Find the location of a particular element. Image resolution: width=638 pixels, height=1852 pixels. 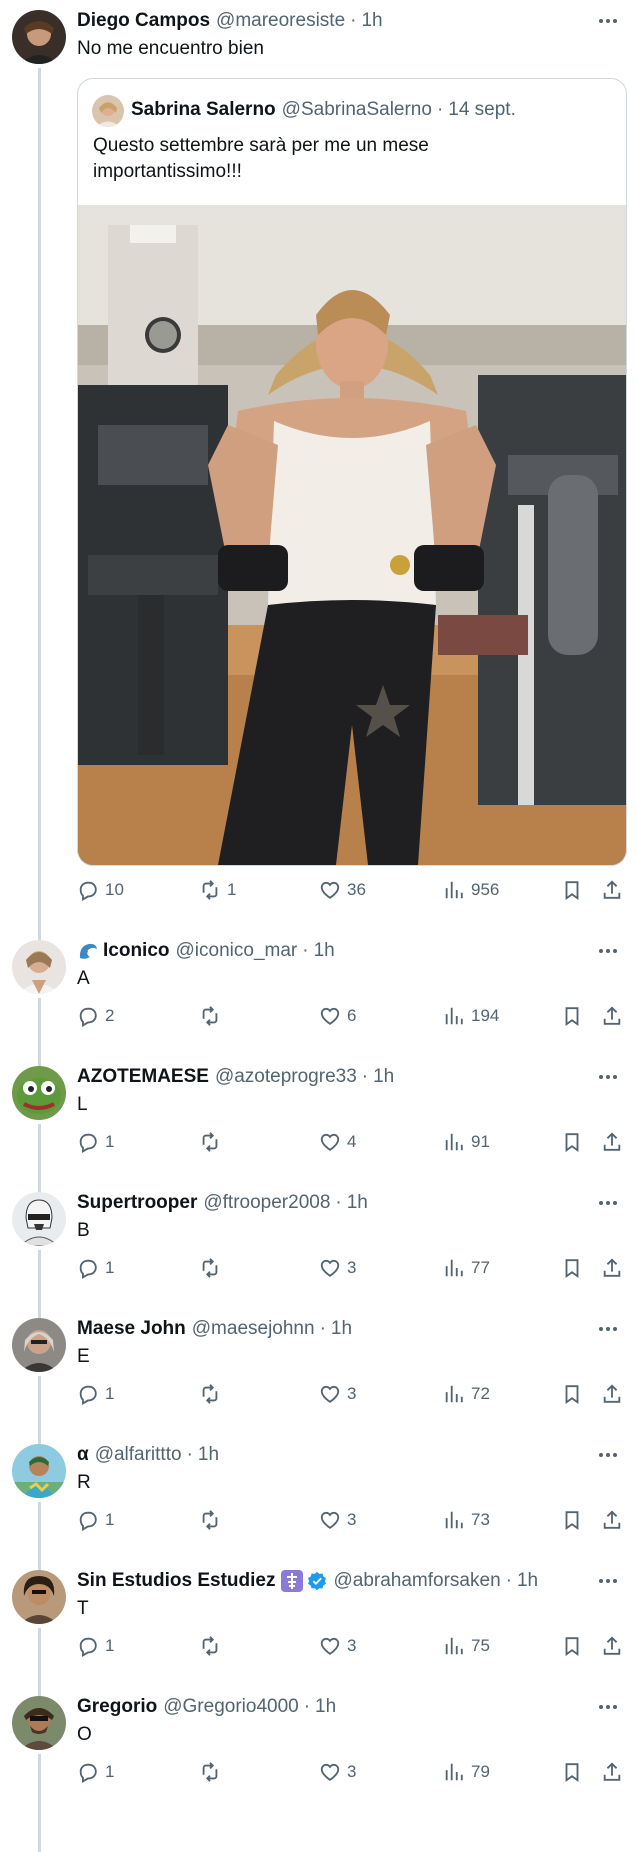

repost-button: 1 is located at coordinates (217, 890).